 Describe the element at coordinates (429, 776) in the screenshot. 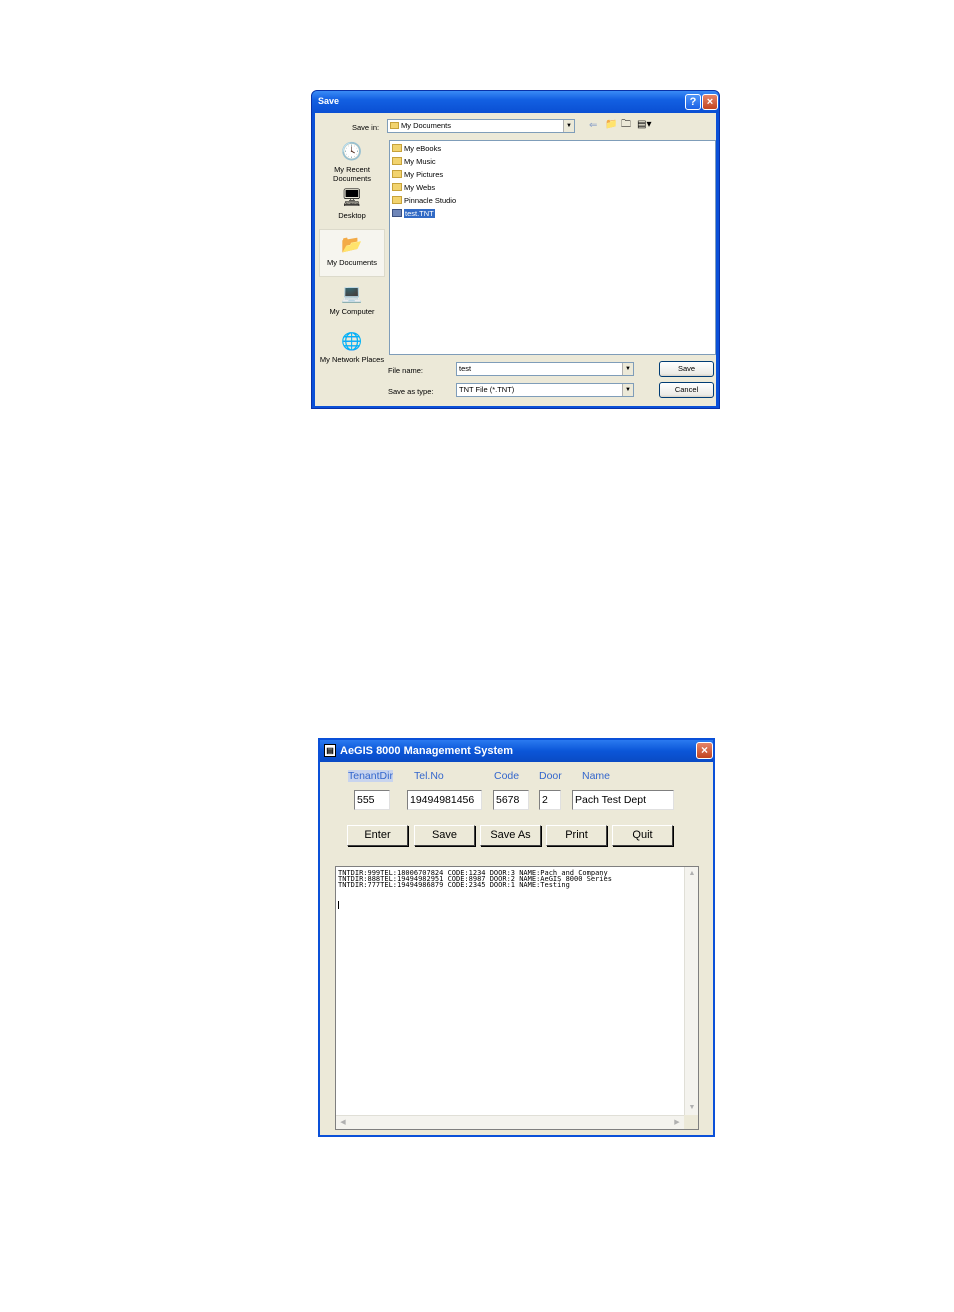

I see `tel-no-label: Tel.No` at that location.